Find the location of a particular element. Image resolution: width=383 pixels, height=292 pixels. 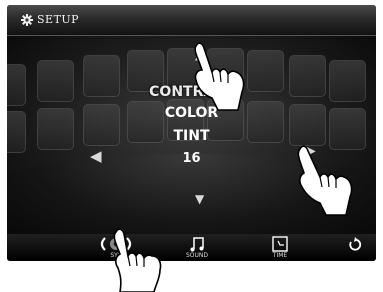

clock-icon is located at coordinates (280, 244).